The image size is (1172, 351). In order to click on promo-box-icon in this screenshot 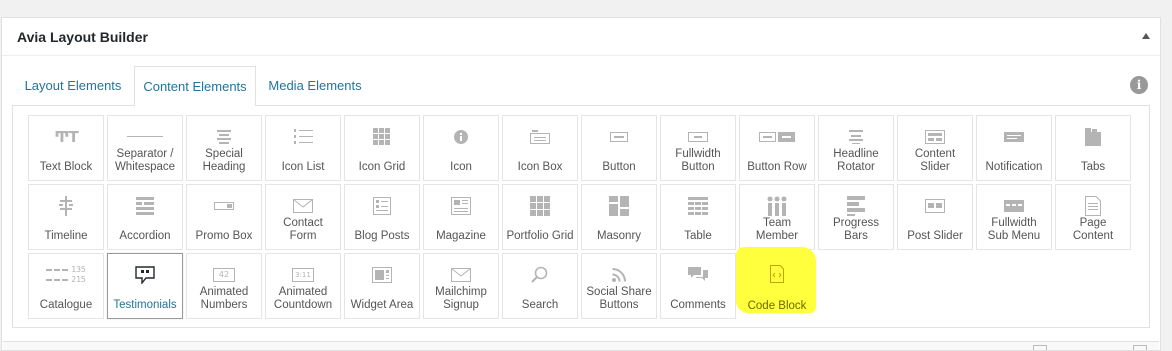, I will do `click(224, 206)`.